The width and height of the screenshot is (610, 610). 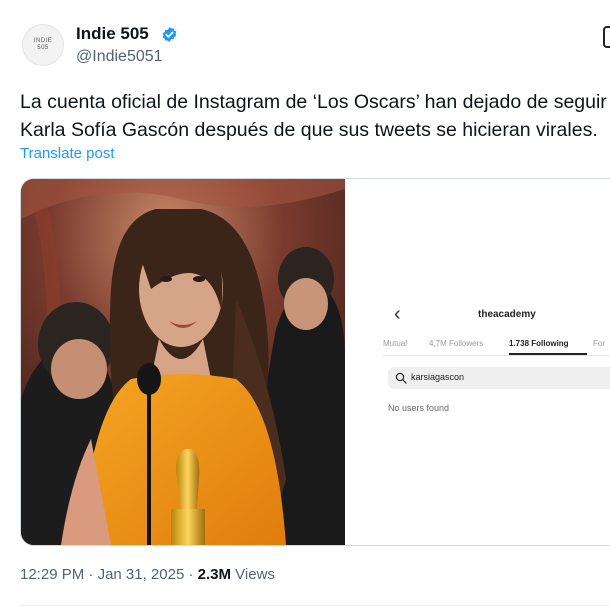 What do you see at coordinates (67, 153) in the screenshot?
I see `translate-post-link: Translate post` at bounding box center [67, 153].